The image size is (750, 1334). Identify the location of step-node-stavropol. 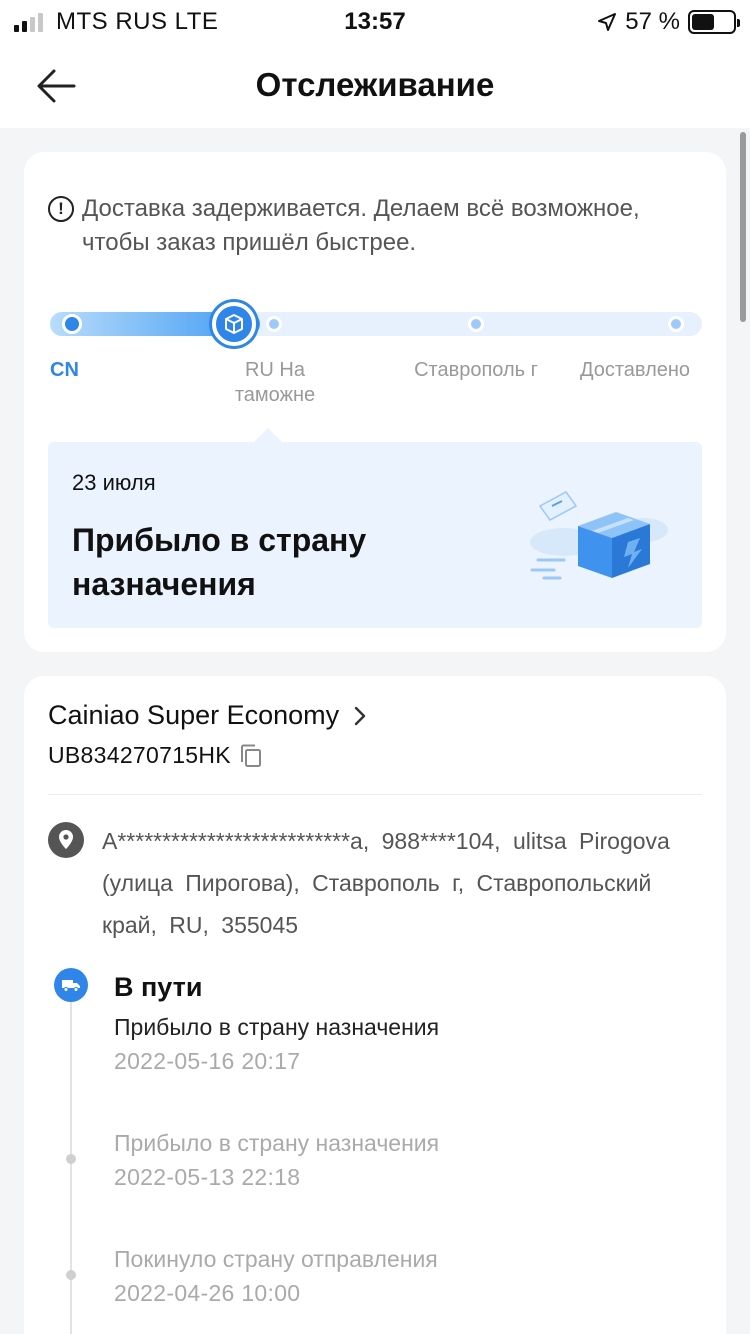
(476, 324).